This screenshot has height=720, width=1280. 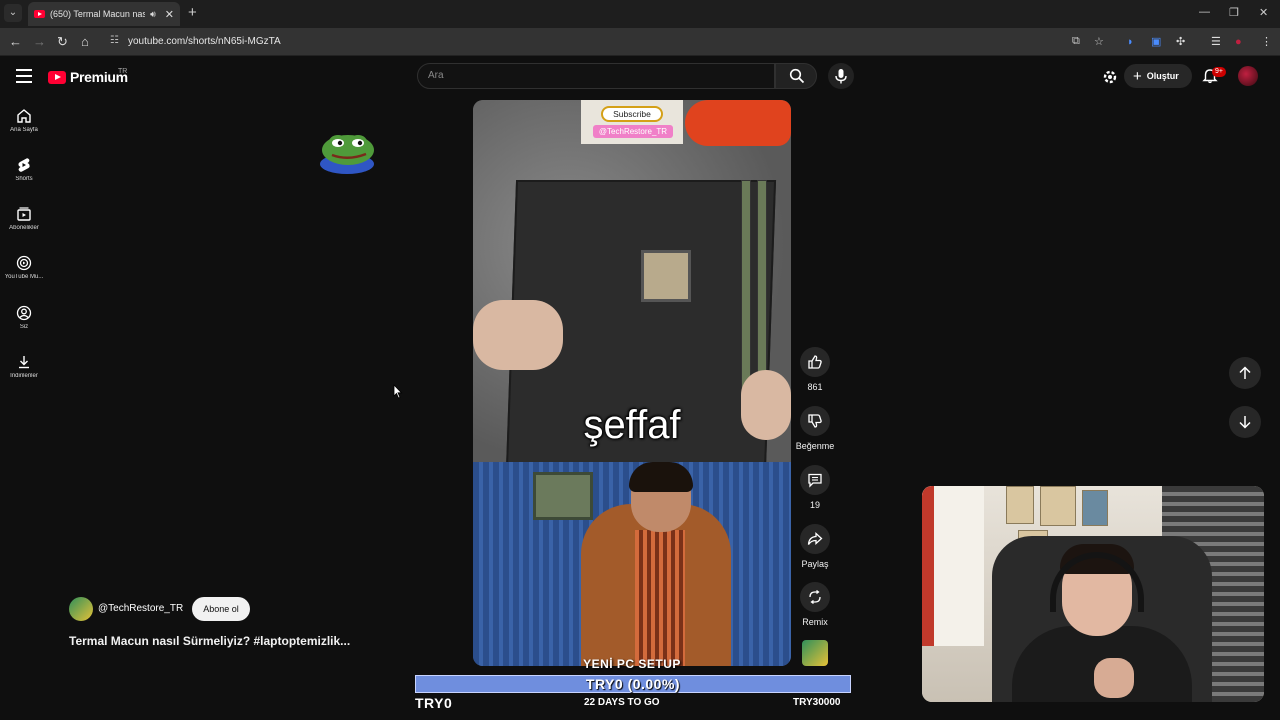 I want to click on next-short-button, so click(x=1245, y=422).